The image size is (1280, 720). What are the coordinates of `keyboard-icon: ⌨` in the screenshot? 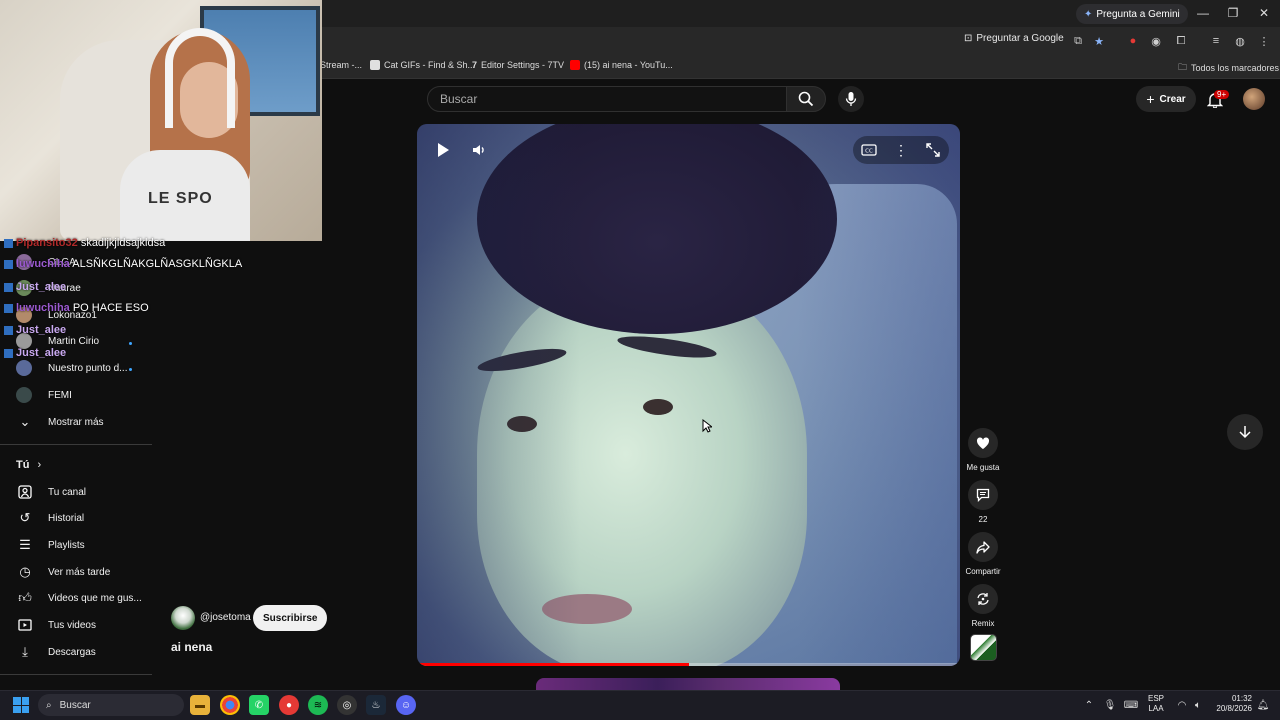 It's located at (1131, 705).